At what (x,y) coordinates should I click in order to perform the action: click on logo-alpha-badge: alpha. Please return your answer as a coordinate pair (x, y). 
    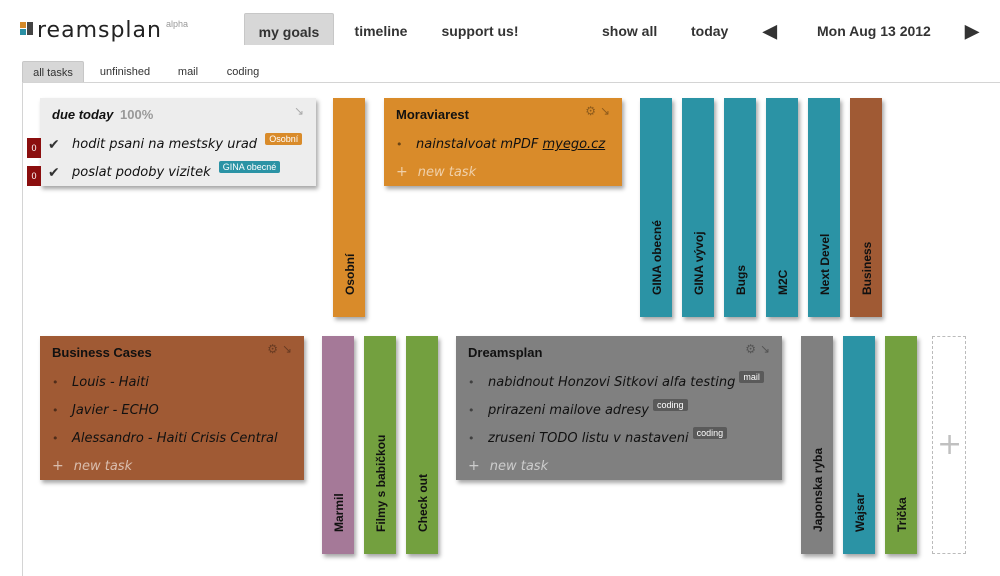
    Looking at the image, I should click on (177, 24).